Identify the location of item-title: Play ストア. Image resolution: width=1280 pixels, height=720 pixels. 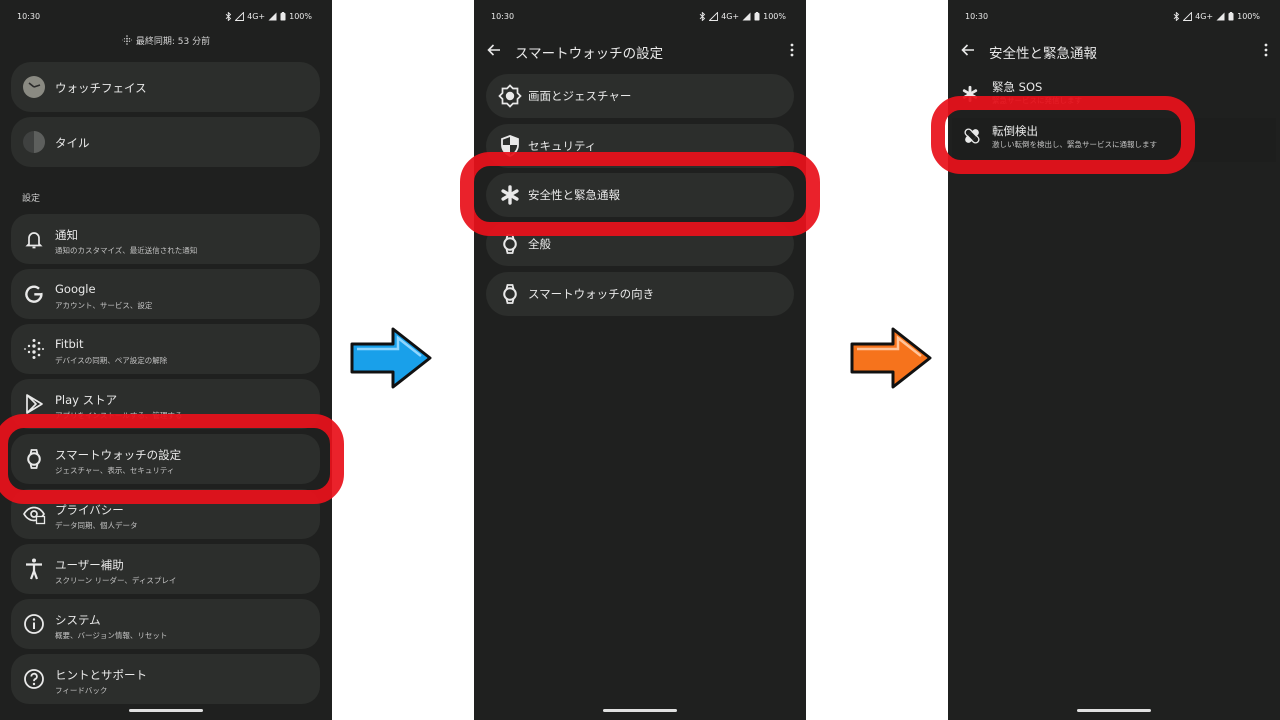
(86, 400).